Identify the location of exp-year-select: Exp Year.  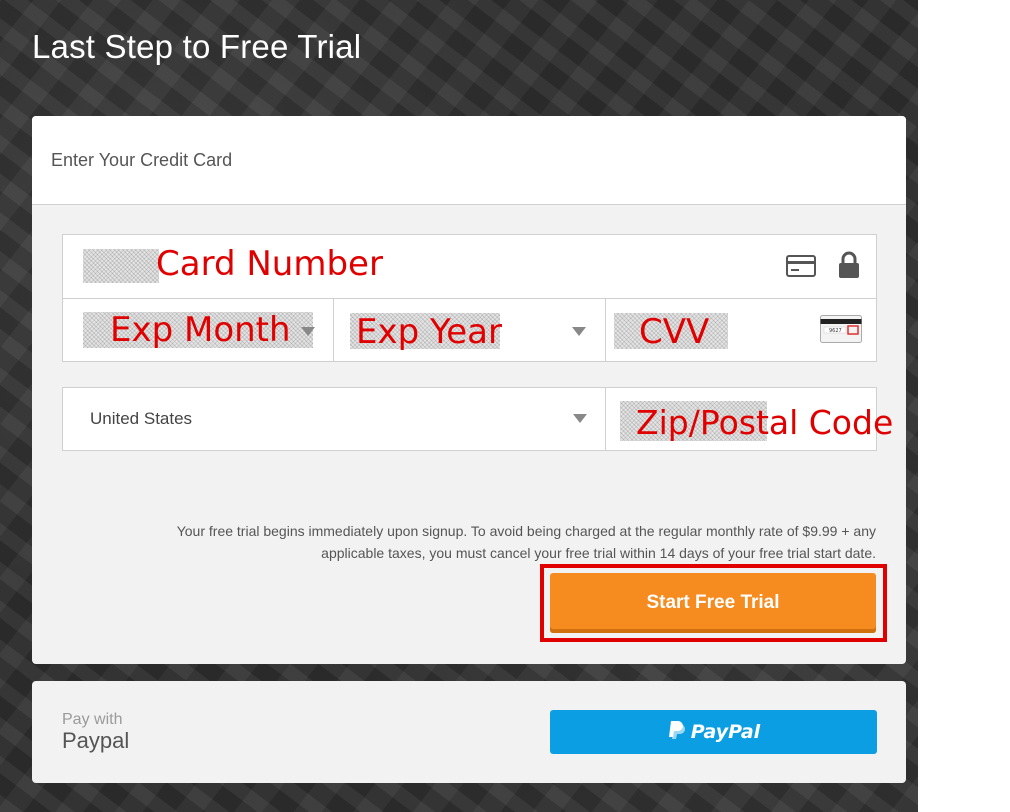
(469, 330).